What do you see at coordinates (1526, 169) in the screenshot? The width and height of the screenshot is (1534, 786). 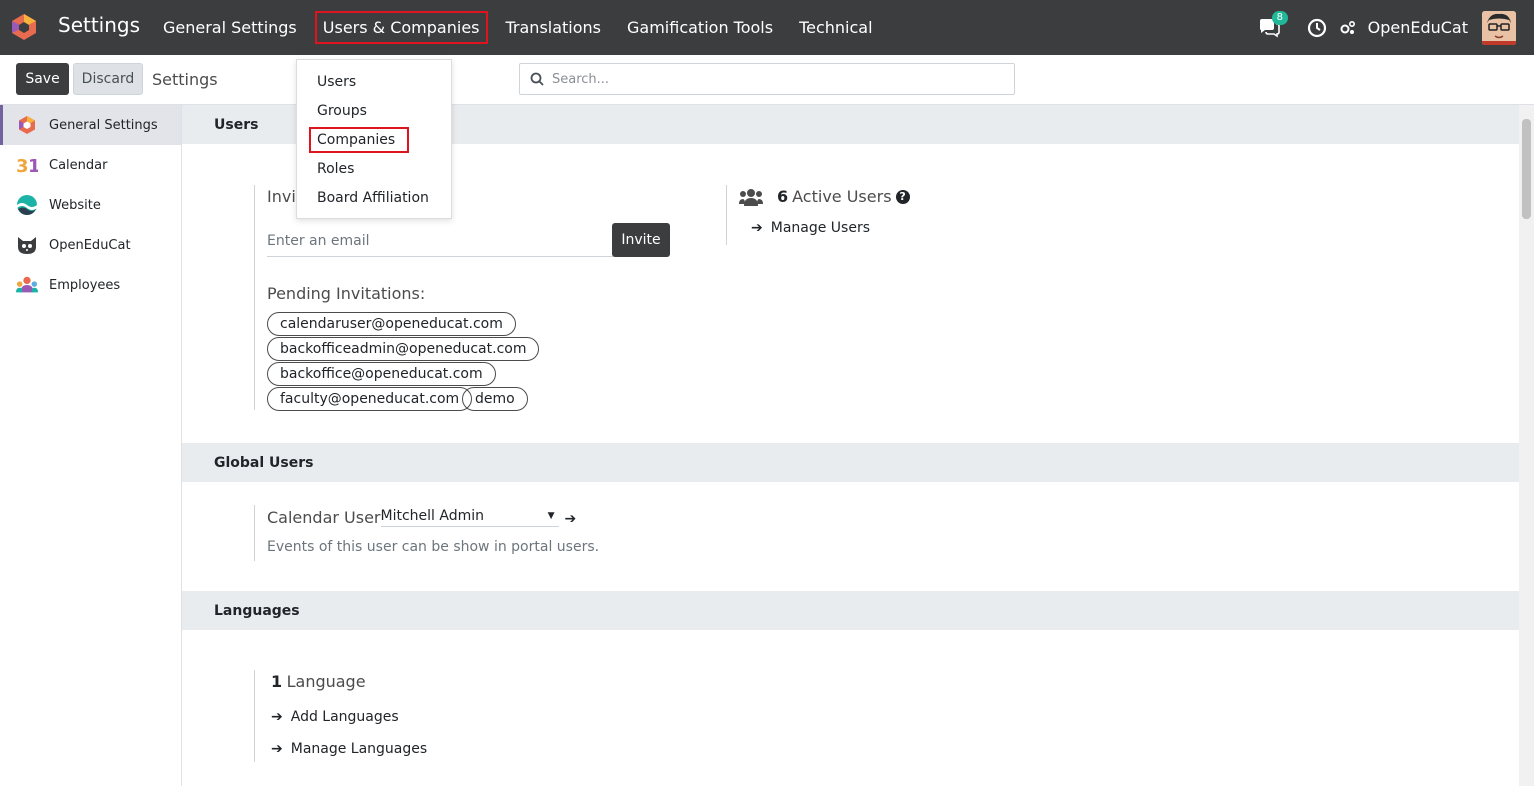 I see `scrollbar-thumb` at bounding box center [1526, 169].